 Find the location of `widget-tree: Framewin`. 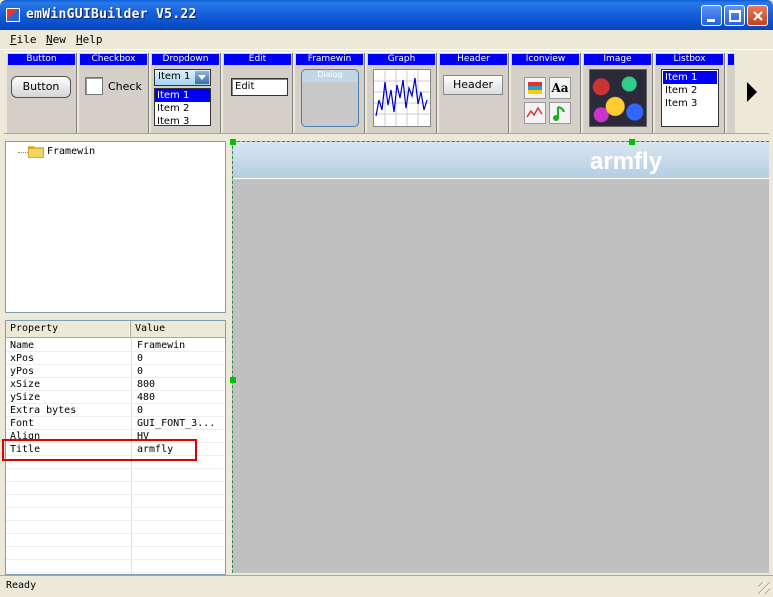

widget-tree: Framewin is located at coordinates (115, 227).